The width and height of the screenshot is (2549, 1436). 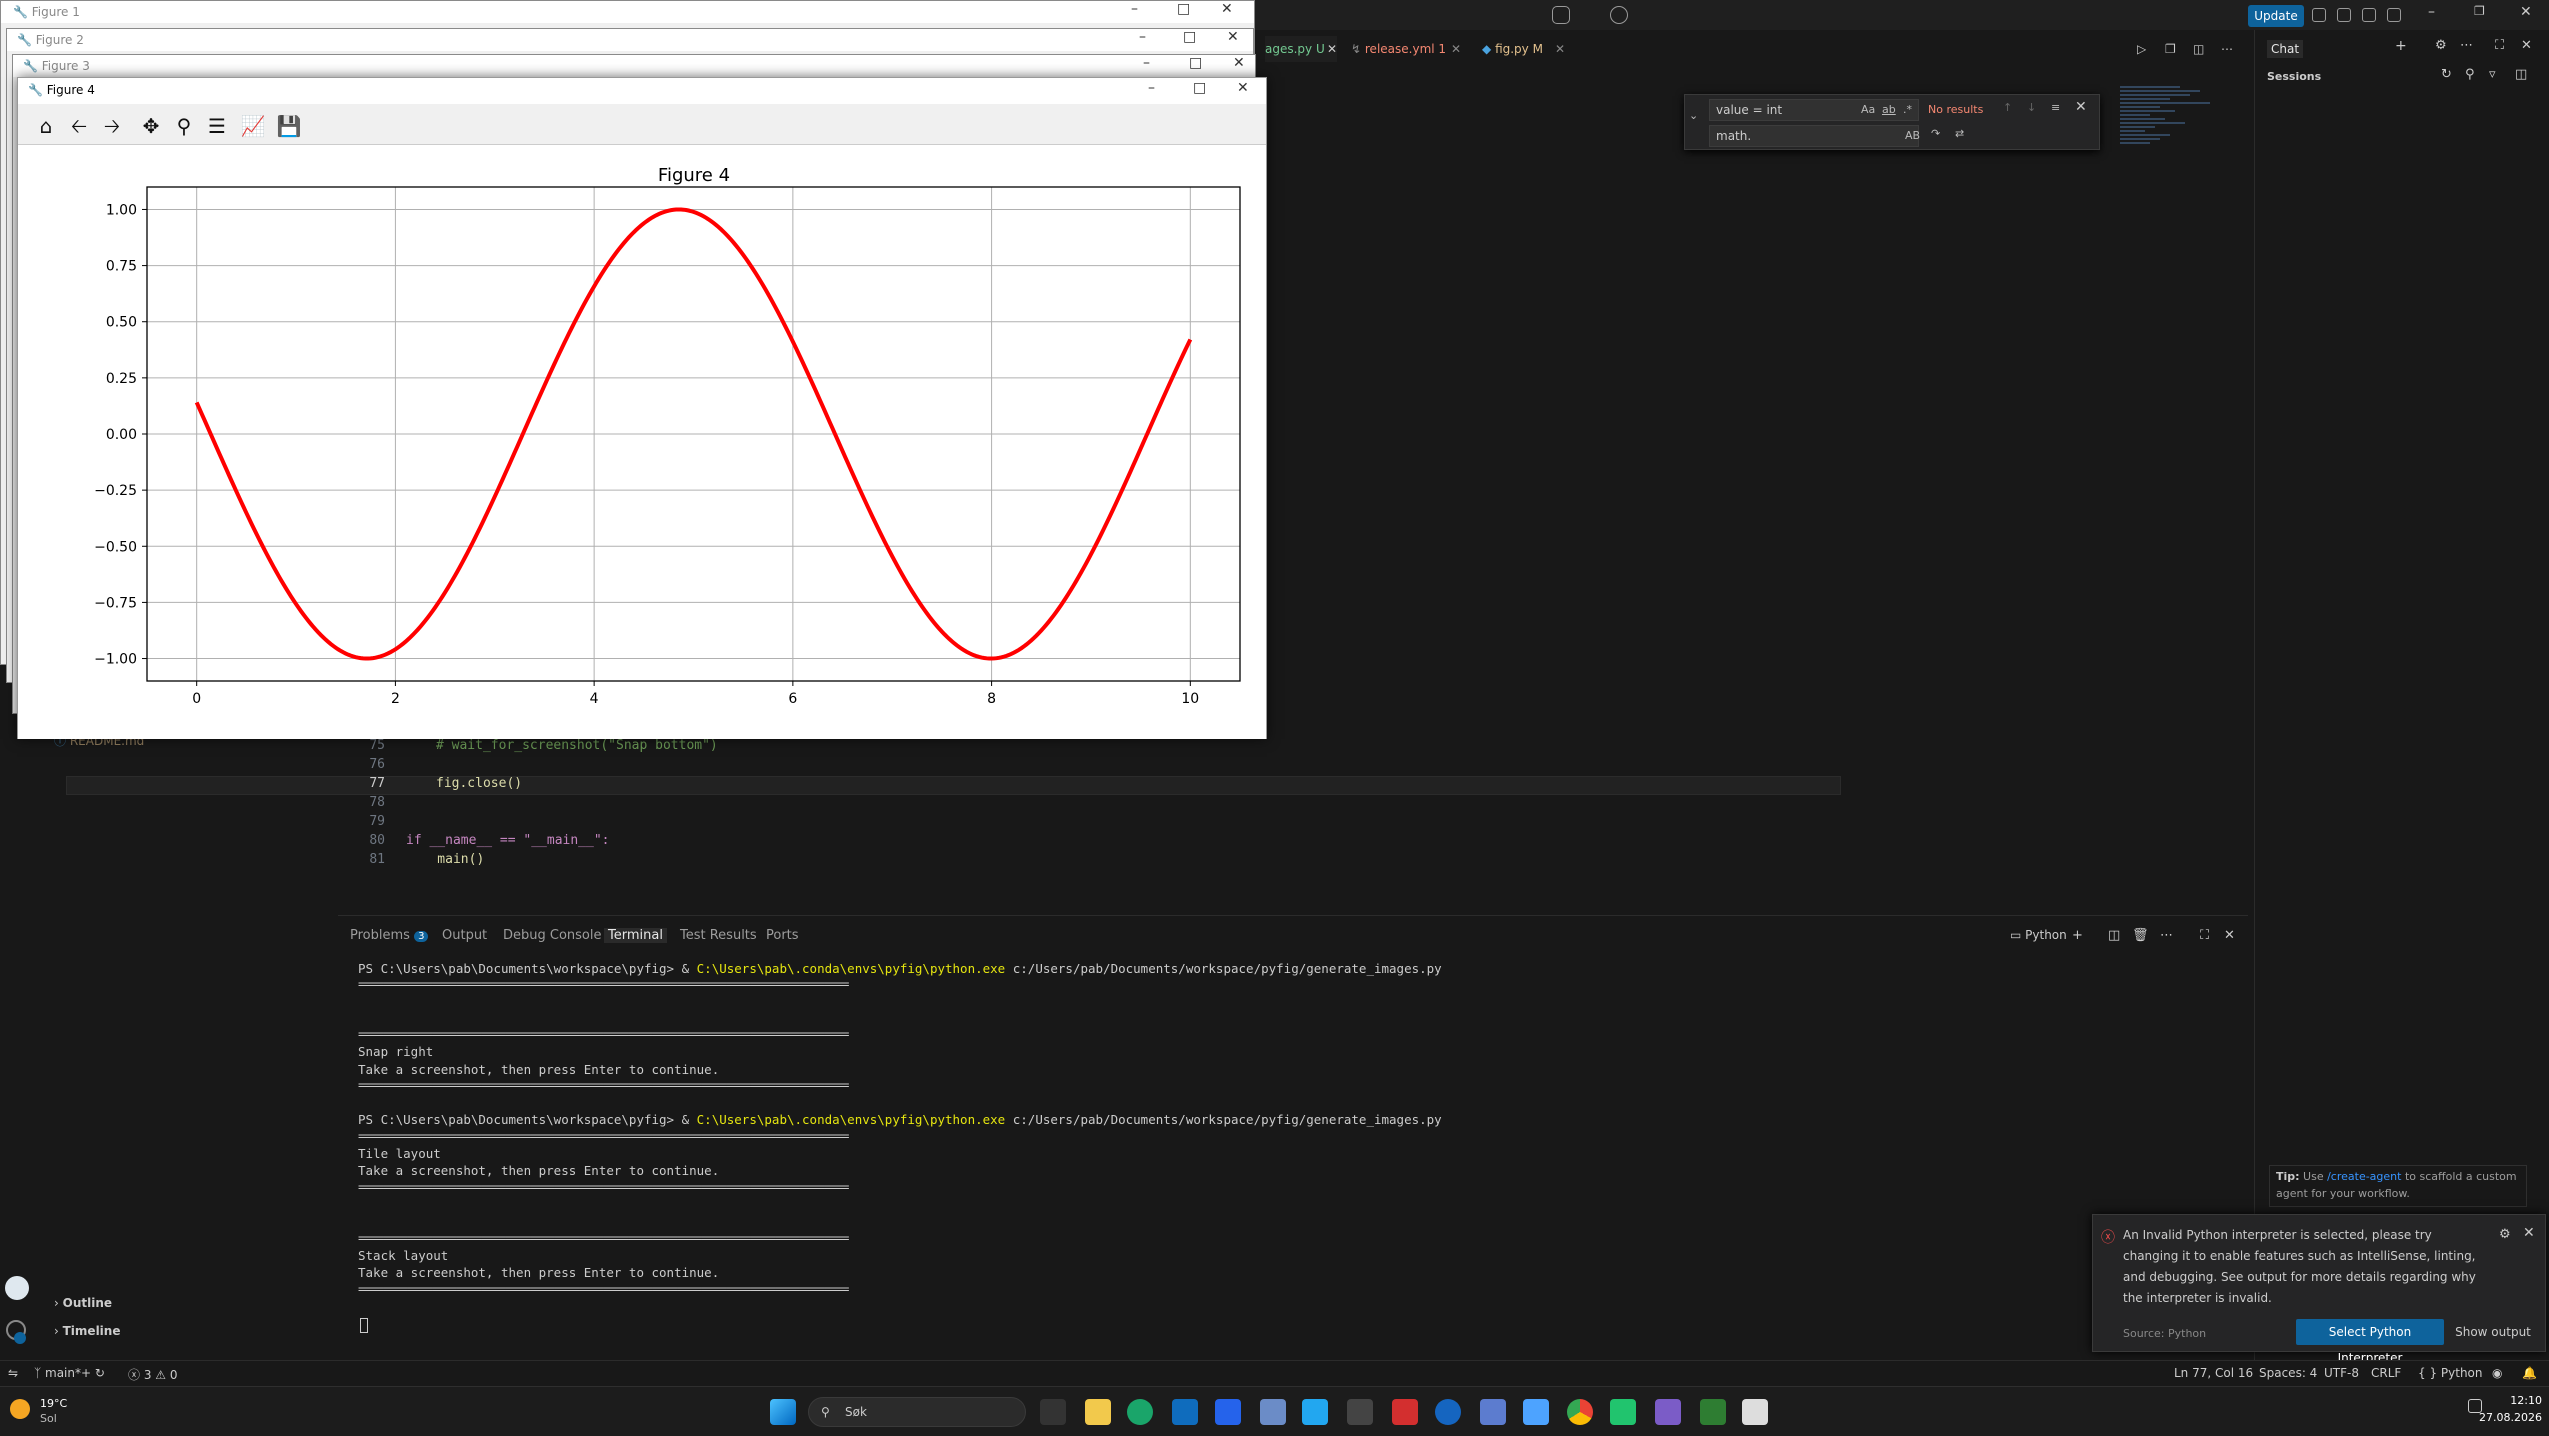 I want to click on file-explorer-icon, so click(x=1098, y=1412).